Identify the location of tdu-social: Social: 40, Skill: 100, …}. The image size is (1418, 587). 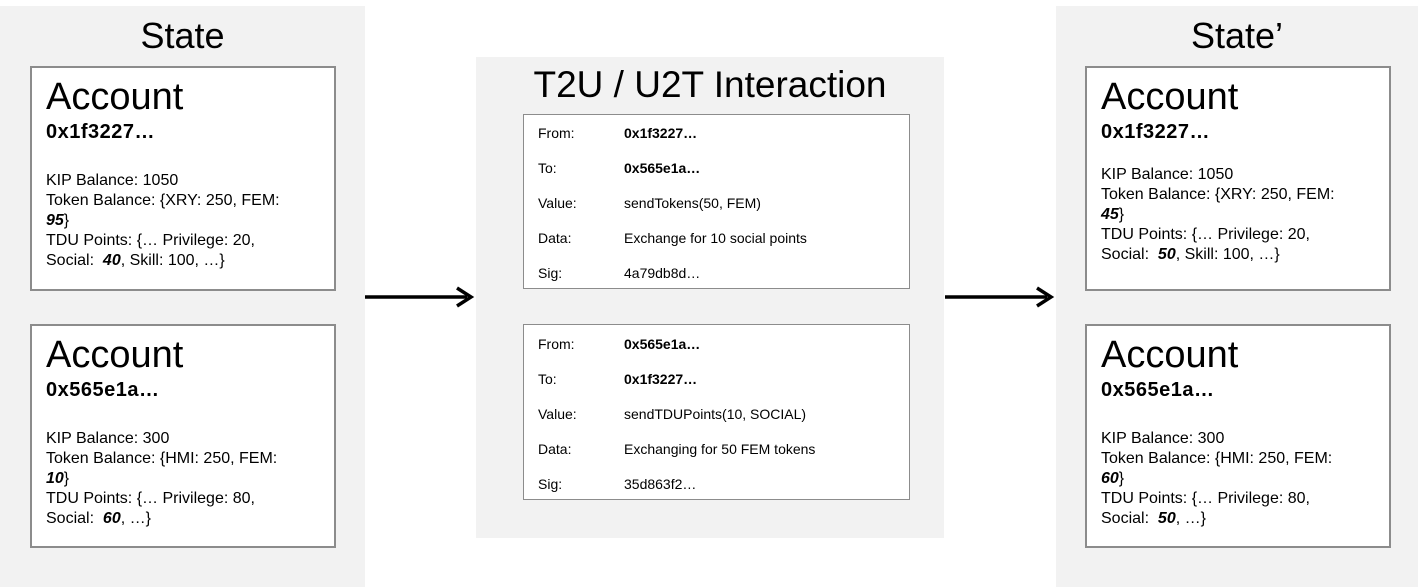
(183, 261).